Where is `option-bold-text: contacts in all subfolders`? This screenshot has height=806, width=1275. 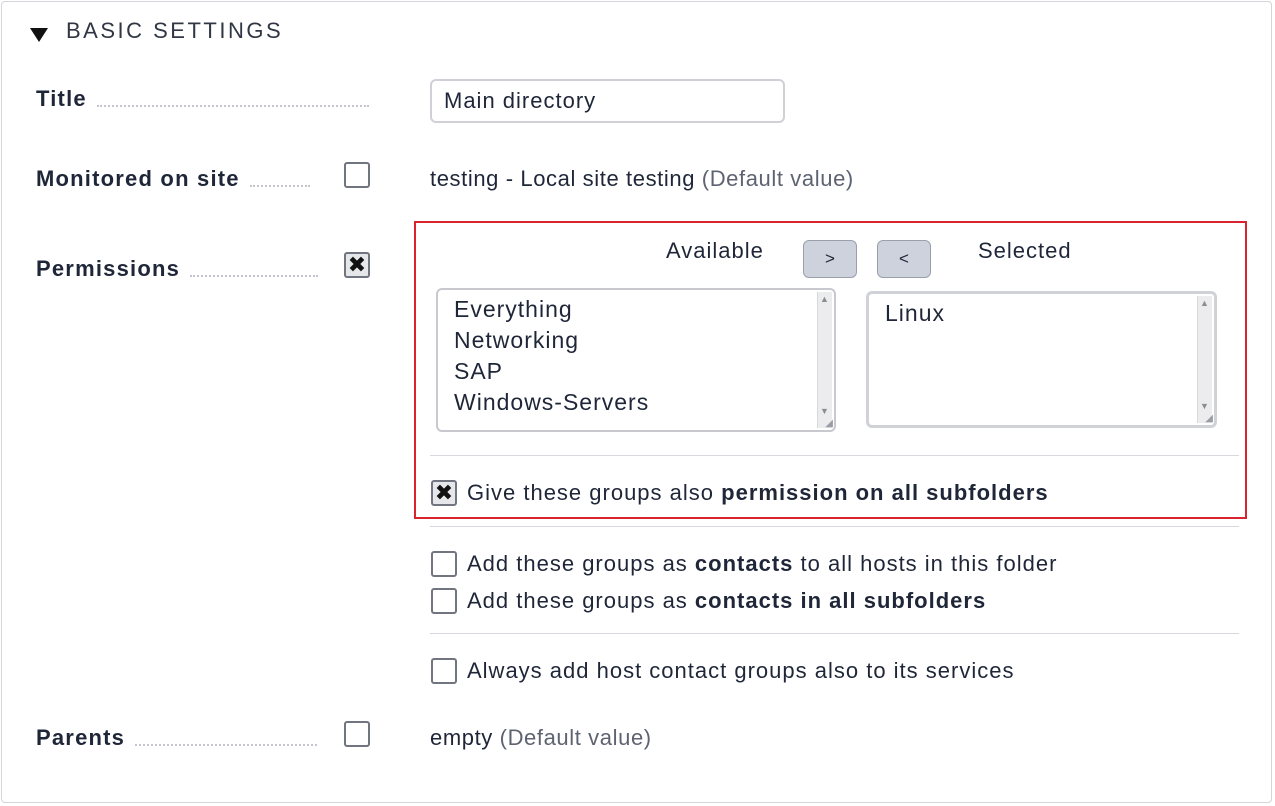
option-bold-text: contacts in all subfolders is located at coordinates (840, 600).